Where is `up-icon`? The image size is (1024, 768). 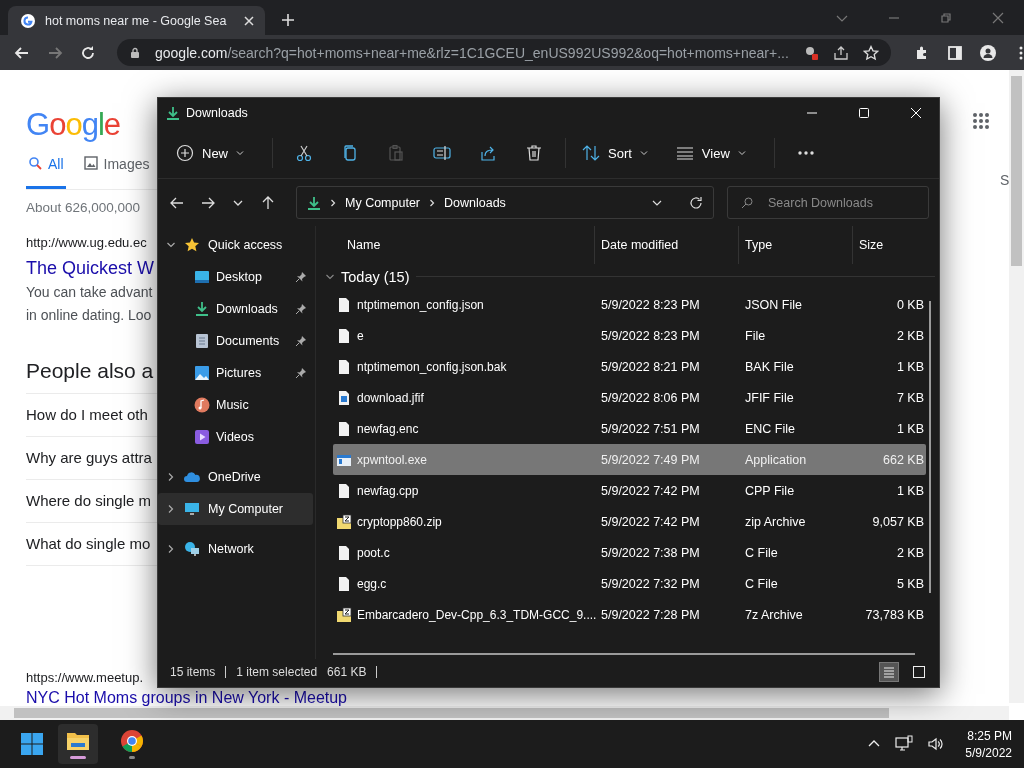 up-icon is located at coordinates (268, 202).